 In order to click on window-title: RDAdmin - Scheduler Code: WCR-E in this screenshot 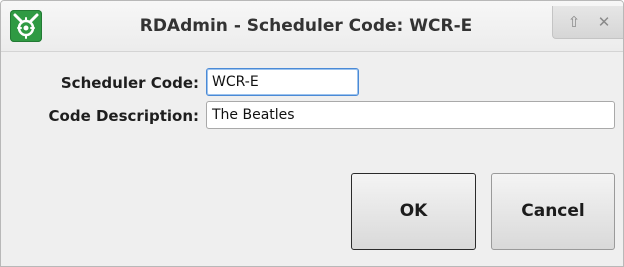, I will do `click(306, 26)`.